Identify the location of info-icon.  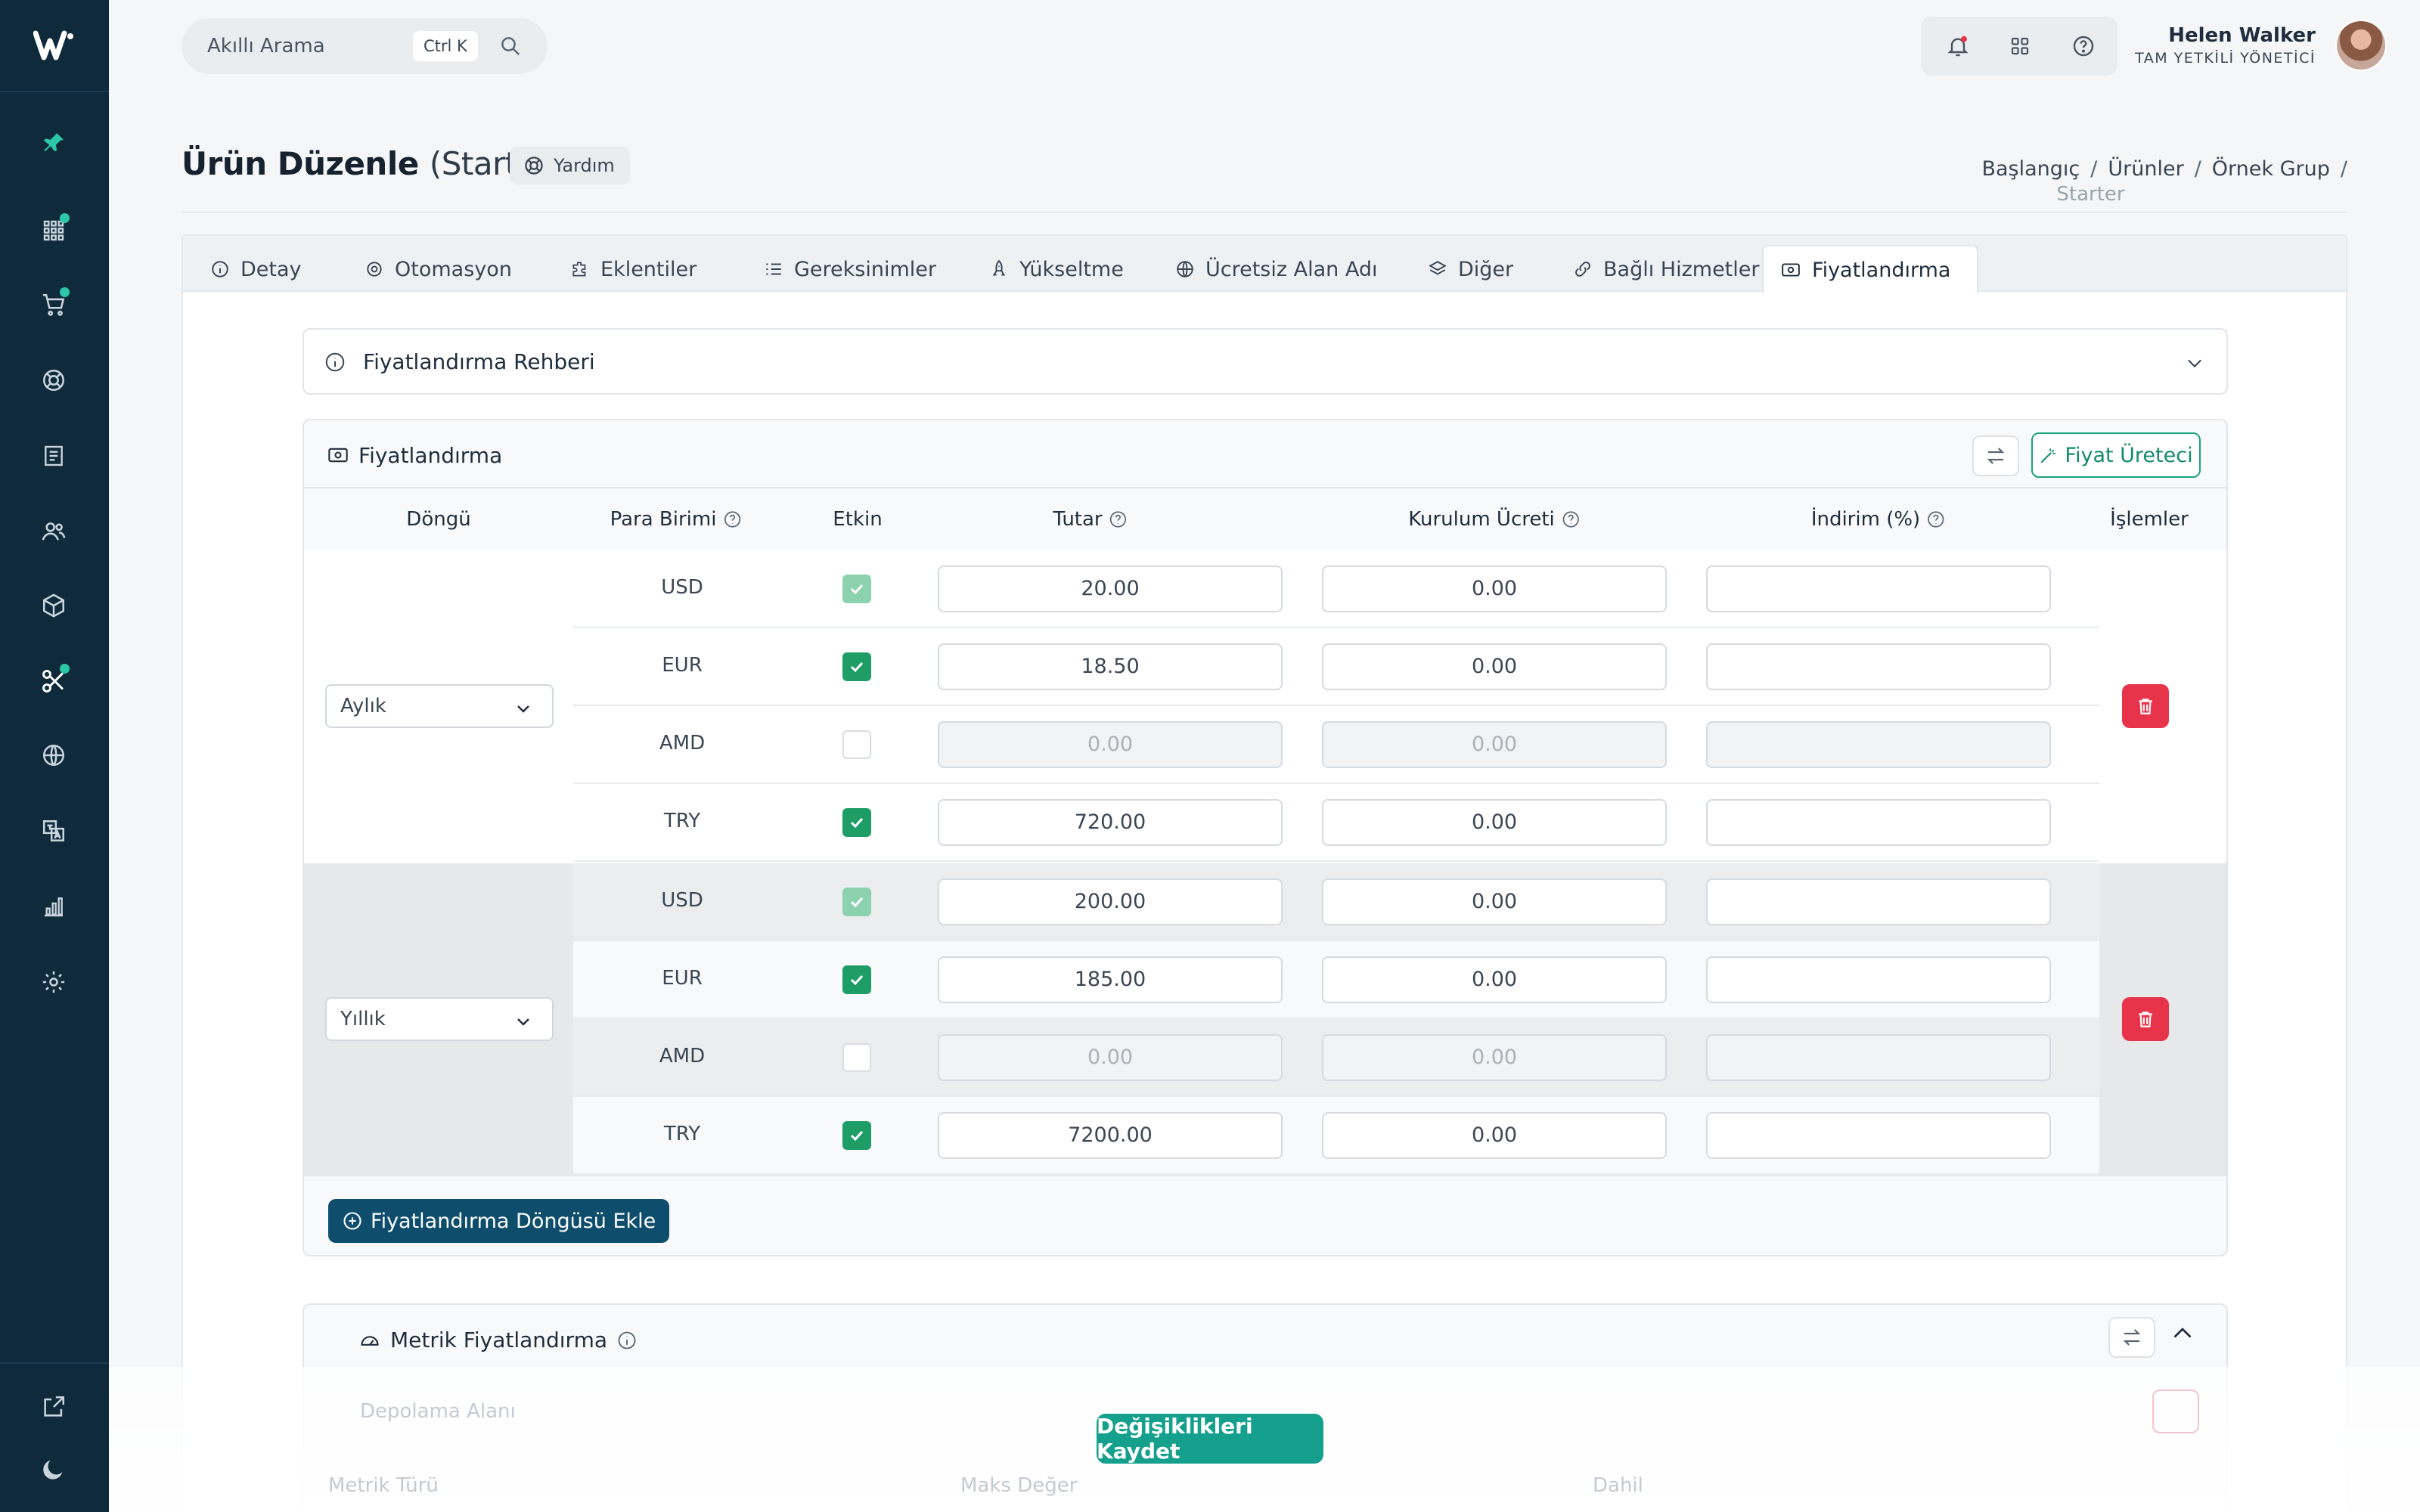
(627, 1340).